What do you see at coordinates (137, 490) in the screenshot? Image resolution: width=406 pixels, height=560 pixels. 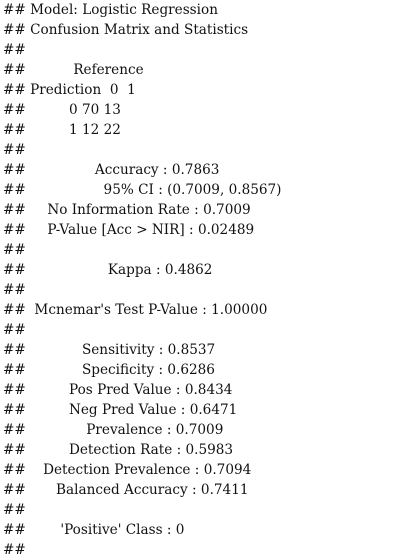 I see `line-text: Balanced Accuracy : 0.7411` at bounding box center [137, 490].